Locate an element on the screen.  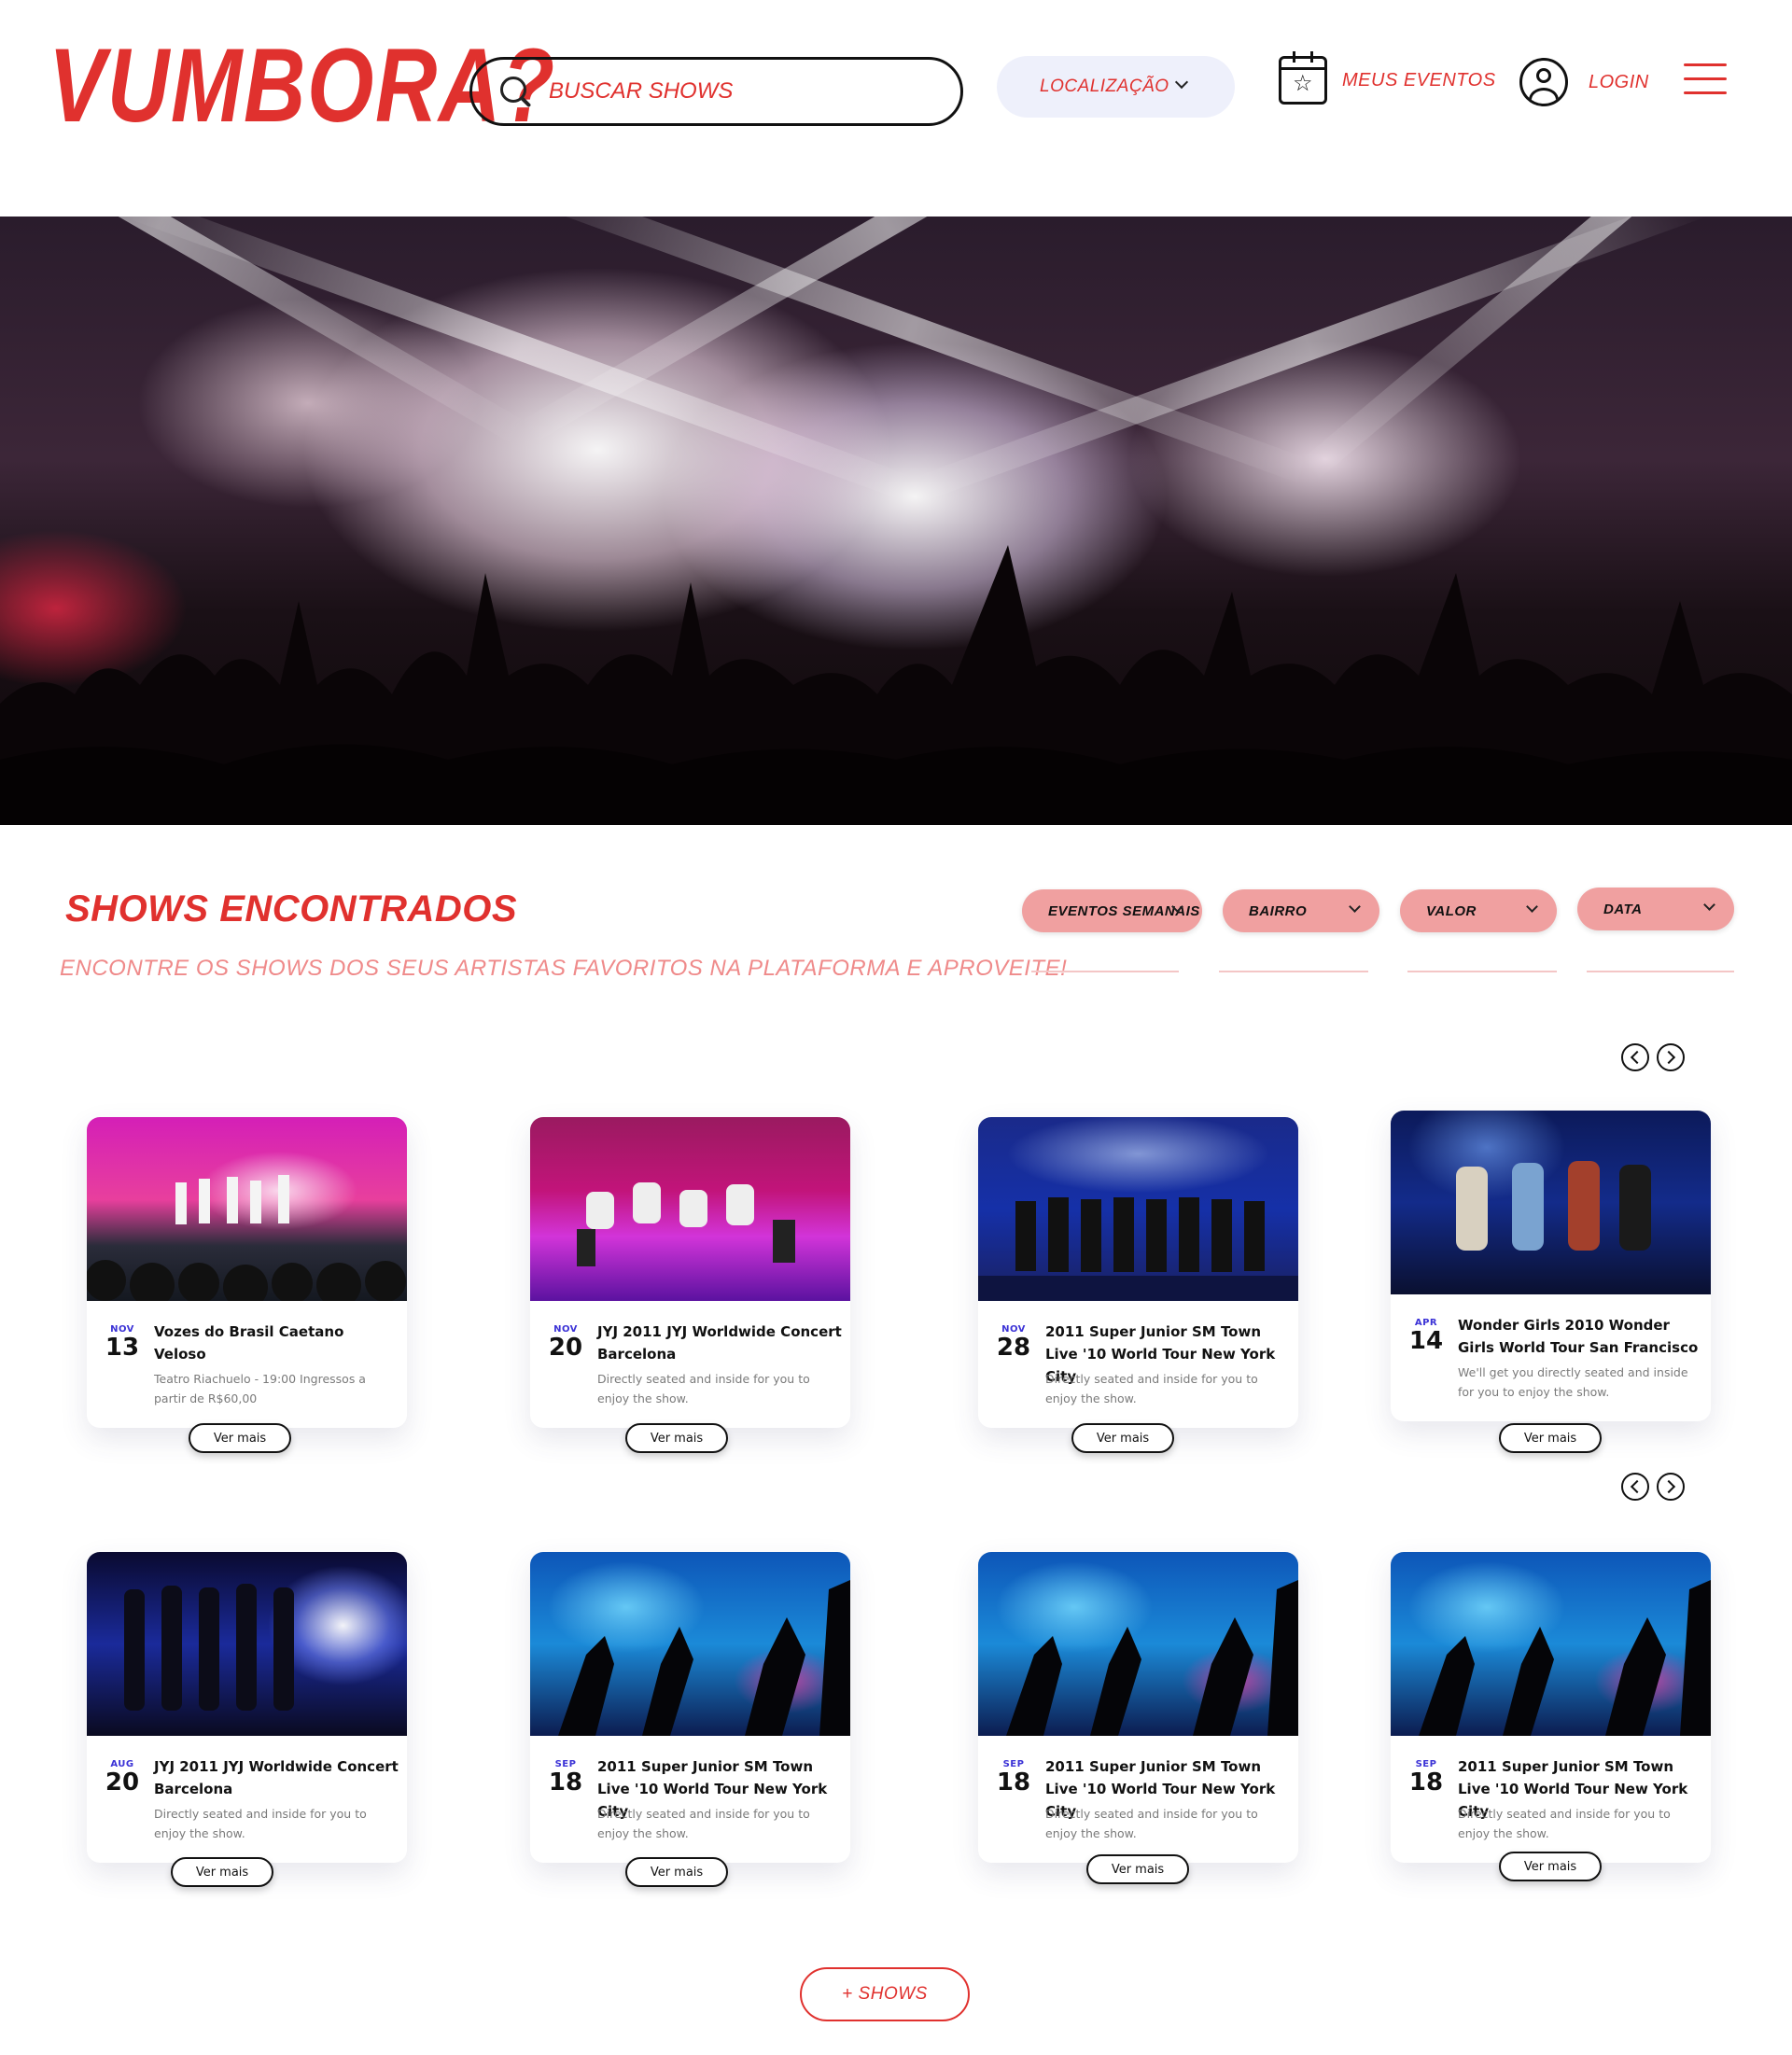
my-events-label: MEUS EVENTOS is located at coordinates (1419, 80).